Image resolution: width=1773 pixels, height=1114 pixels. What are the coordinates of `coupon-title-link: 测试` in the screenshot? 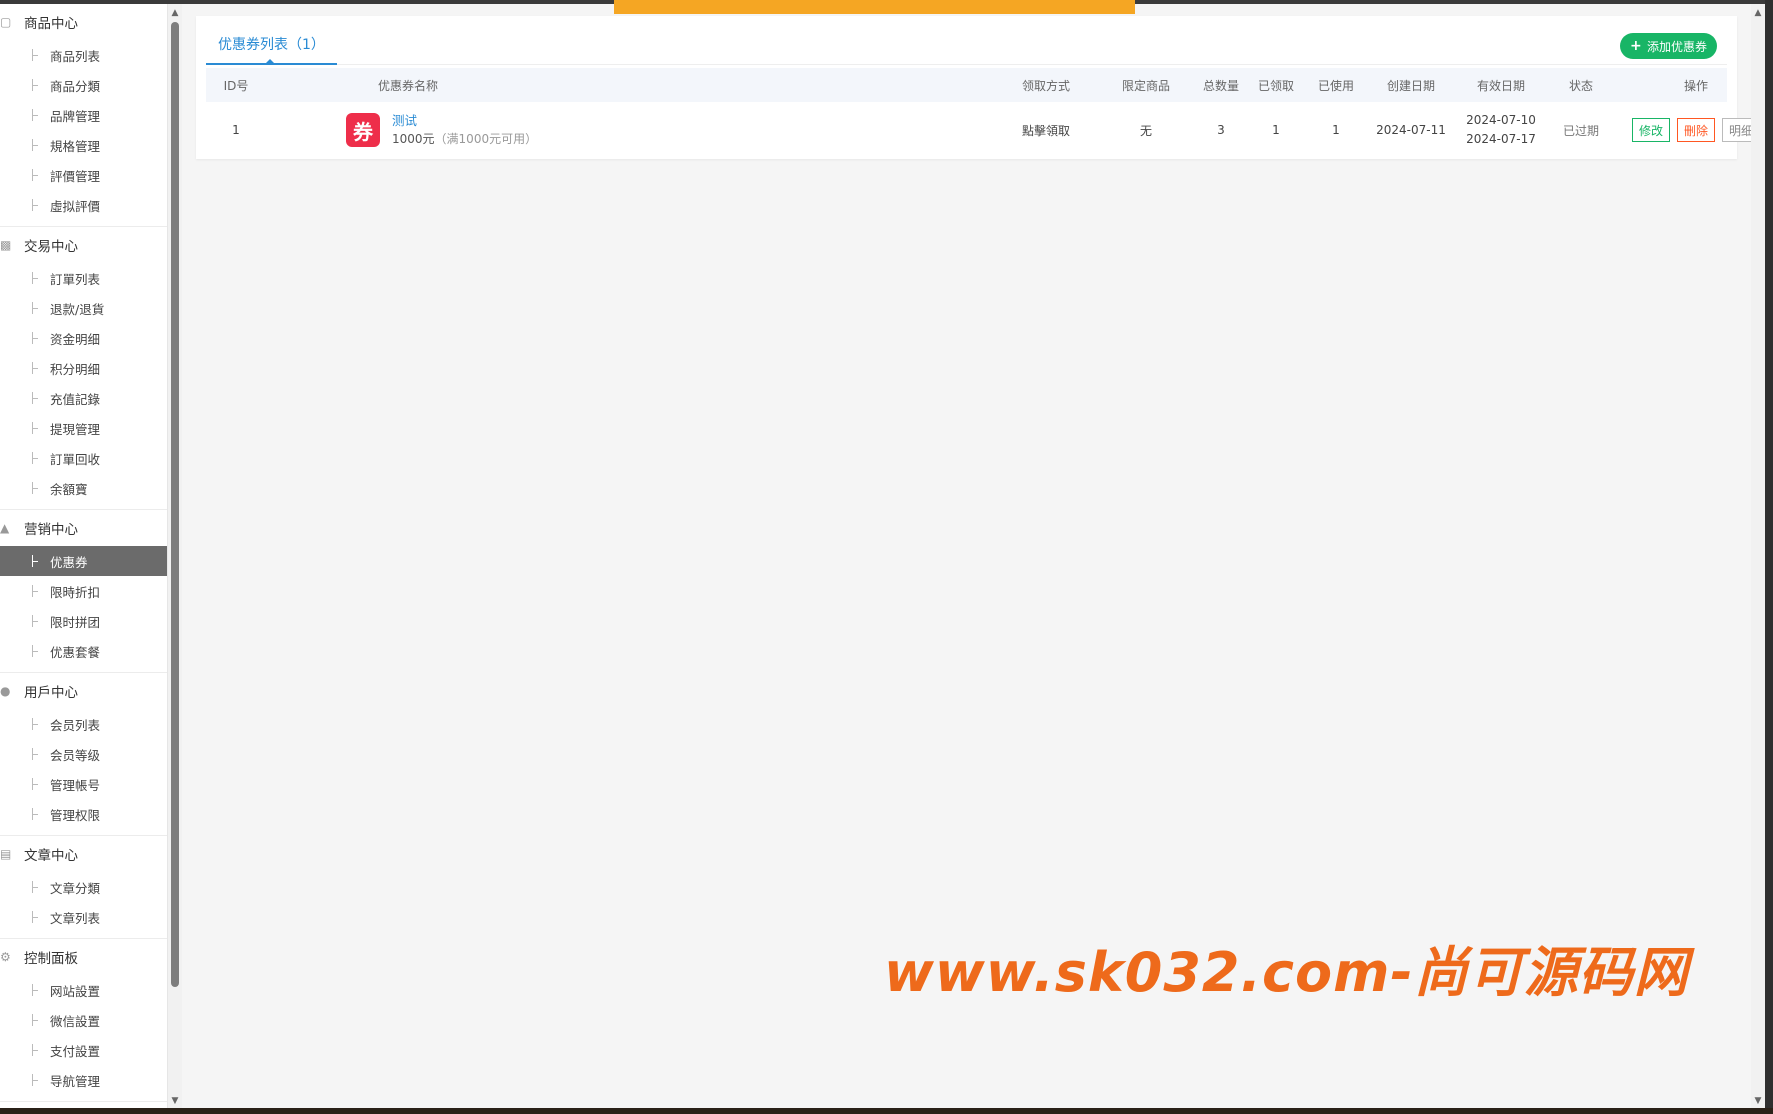 It's located at (464, 121).